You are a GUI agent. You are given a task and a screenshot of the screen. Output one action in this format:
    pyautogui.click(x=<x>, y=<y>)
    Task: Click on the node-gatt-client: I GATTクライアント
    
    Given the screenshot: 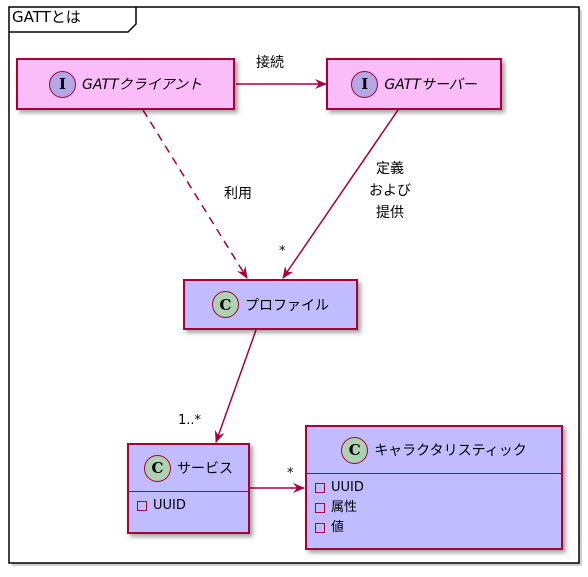 What is the action you would take?
    pyautogui.click(x=125, y=84)
    